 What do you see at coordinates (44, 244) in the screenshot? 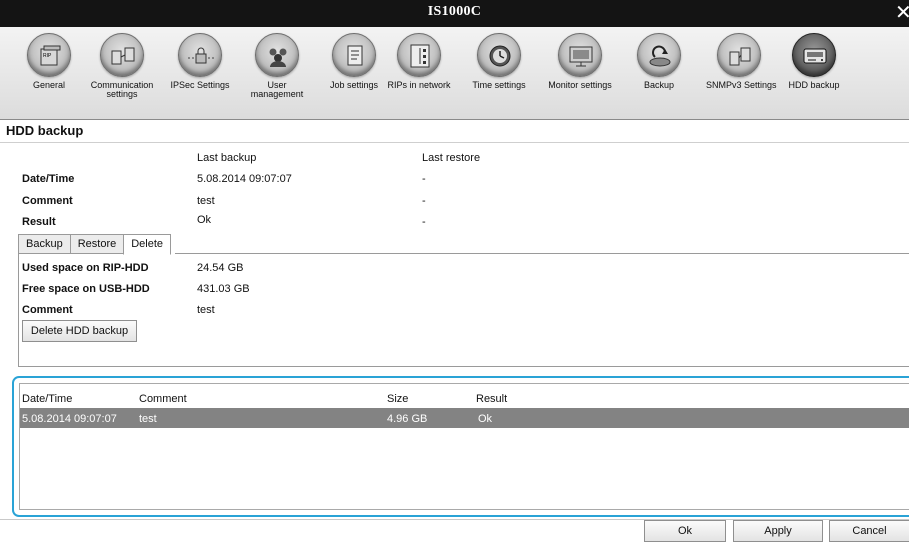
I see `tab-backup: Backup` at bounding box center [44, 244].